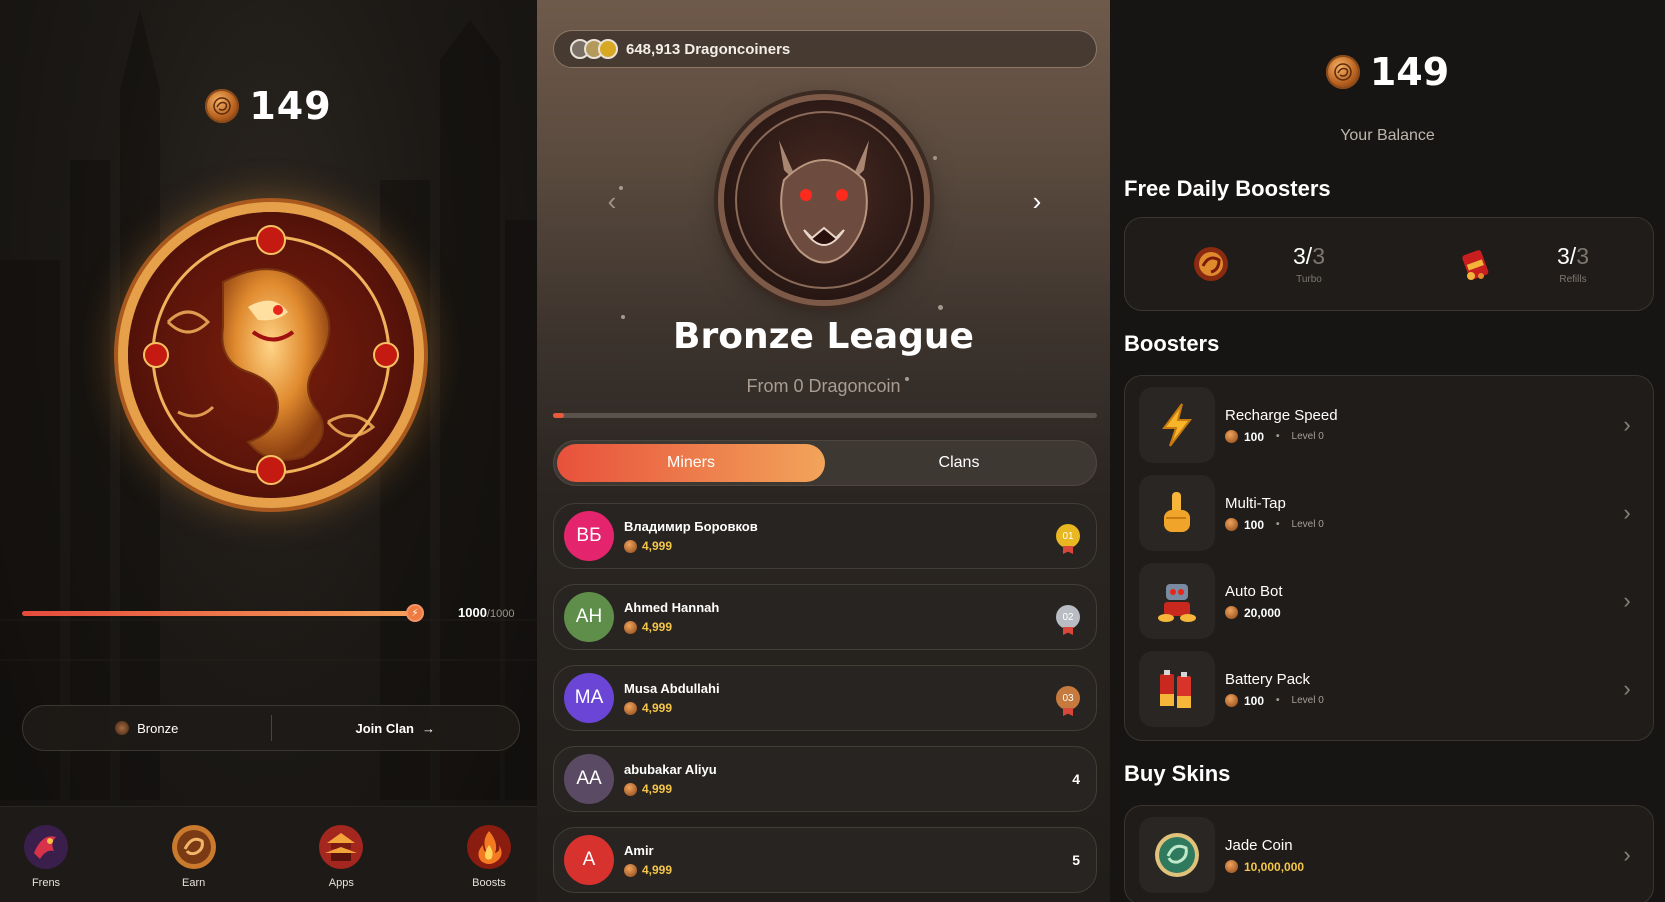 The image size is (1665, 902). Describe the element at coordinates (1257, 264) in the screenshot. I see `turbo-booster: 3/3 Turbo` at that location.